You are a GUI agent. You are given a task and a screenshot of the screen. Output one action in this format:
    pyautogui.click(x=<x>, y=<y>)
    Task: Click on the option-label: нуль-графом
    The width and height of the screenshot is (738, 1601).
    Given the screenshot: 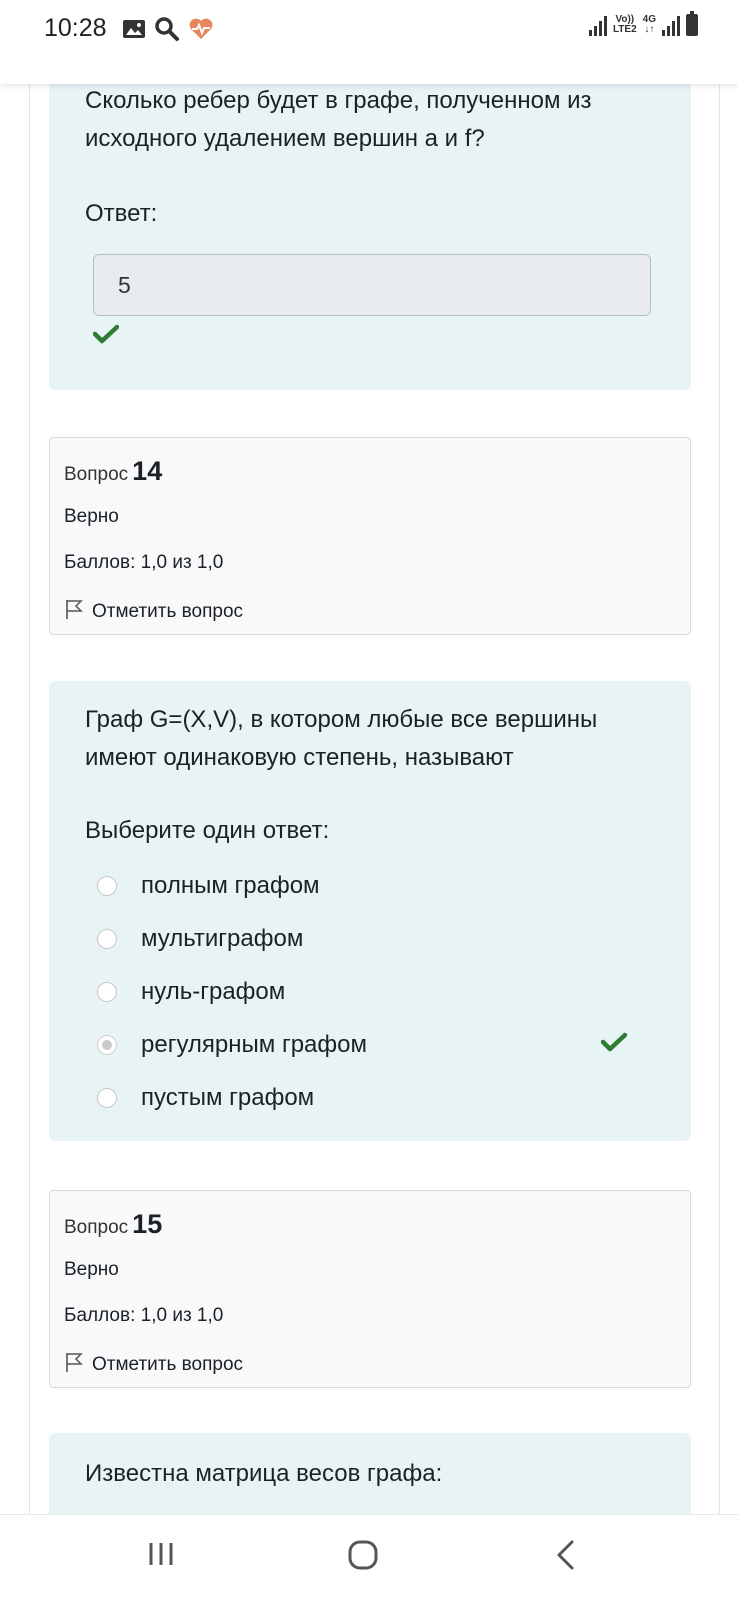 What is the action you would take?
    pyautogui.click(x=213, y=991)
    